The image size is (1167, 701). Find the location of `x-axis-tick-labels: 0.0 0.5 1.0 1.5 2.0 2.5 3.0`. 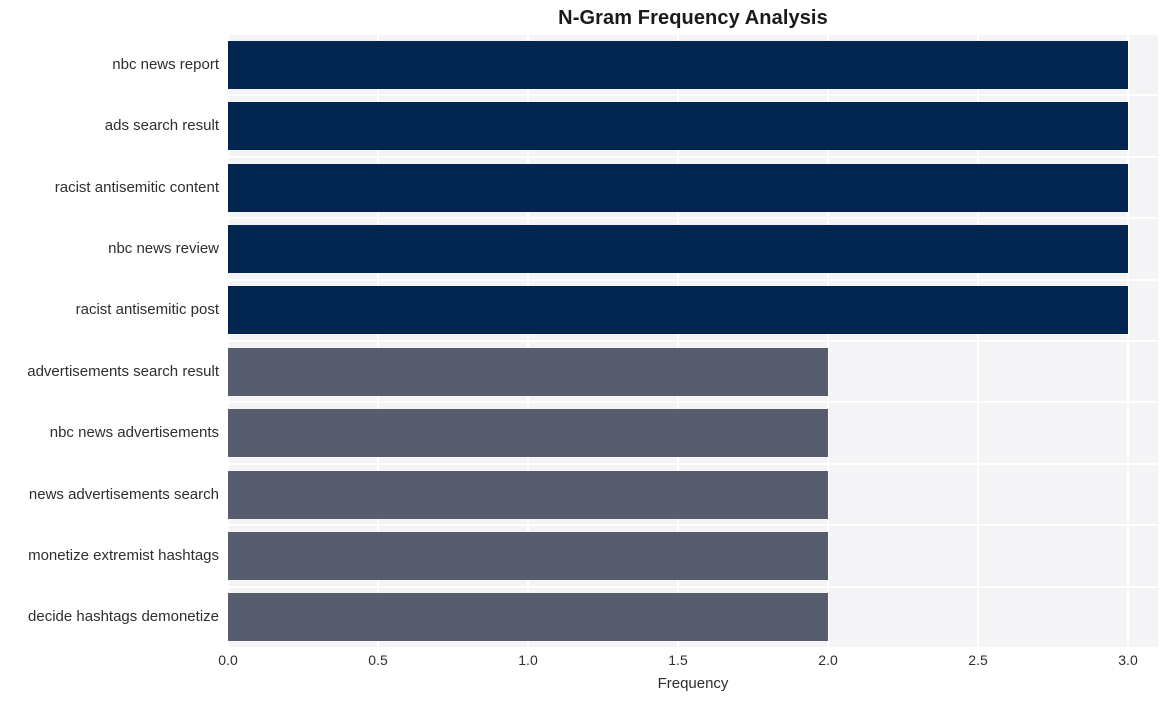

x-axis-tick-labels: 0.0 0.5 1.0 1.5 2.0 2.5 3.0 is located at coordinates (583, 662).